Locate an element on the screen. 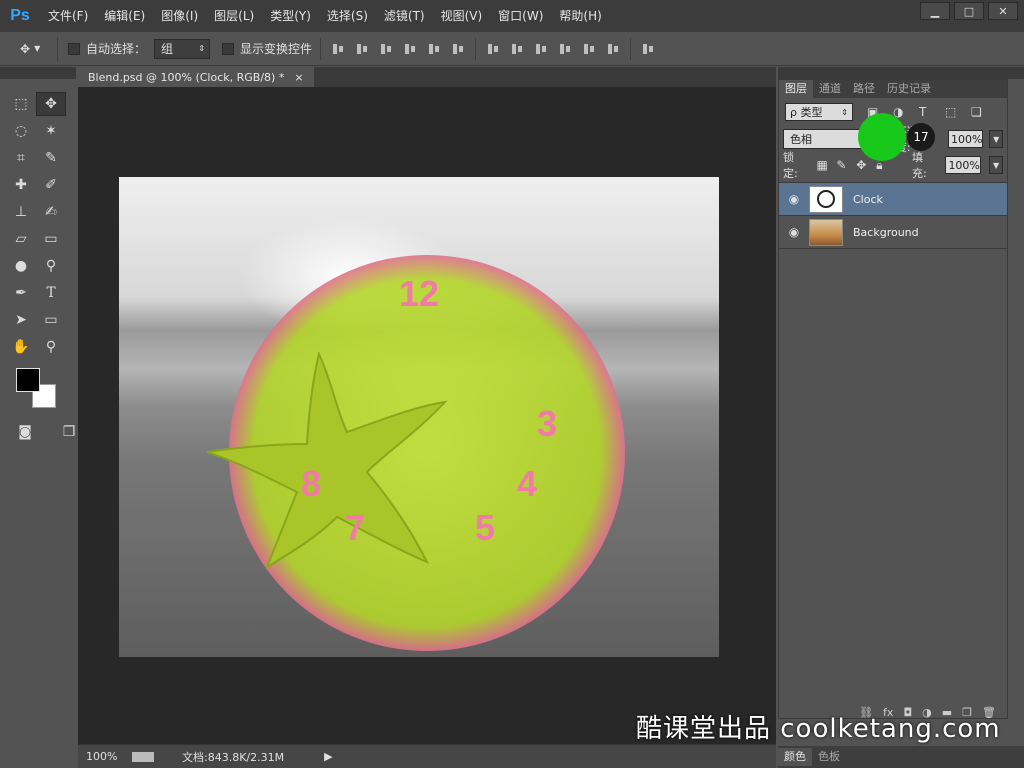 Image resolution: width=1024 pixels, height=768 pixels. lock-position-icon: ✥ is located at coordinates (862, 165).